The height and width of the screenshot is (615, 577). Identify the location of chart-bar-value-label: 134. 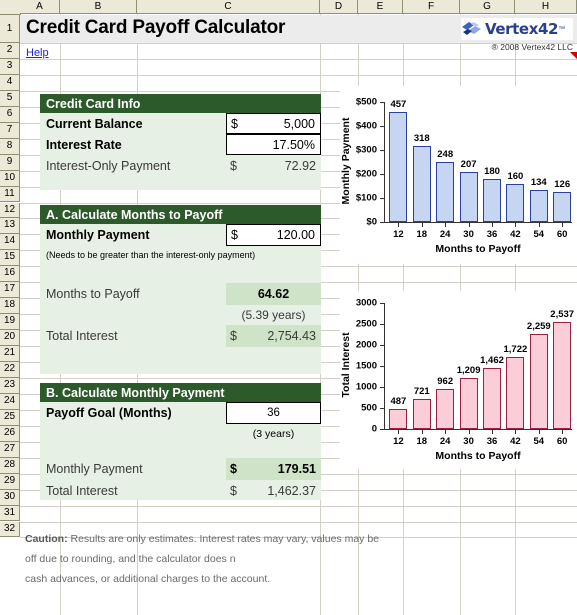
(538, 182).